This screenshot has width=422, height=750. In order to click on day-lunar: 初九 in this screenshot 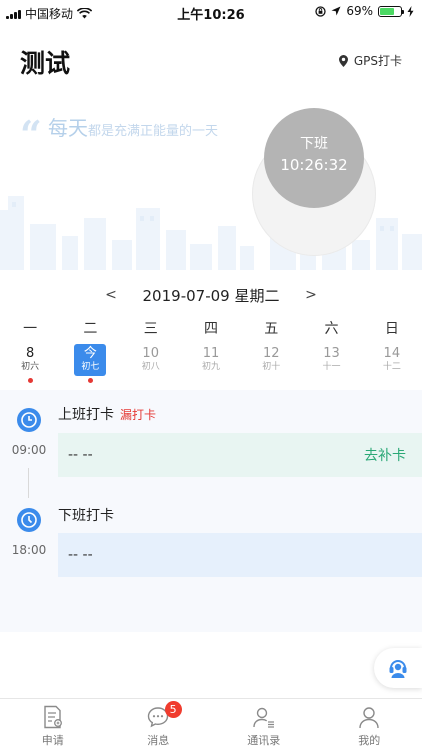, I will do `click(210, 367)`.